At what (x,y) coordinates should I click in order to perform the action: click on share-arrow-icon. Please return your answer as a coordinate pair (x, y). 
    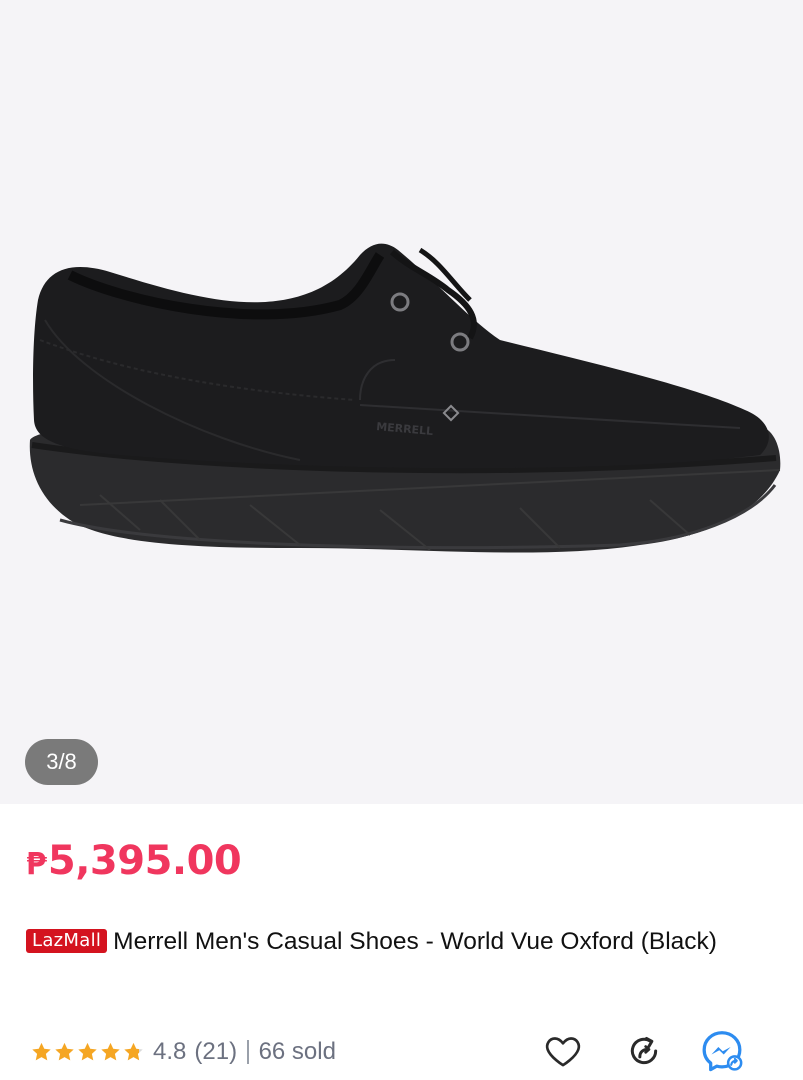
    Looking at the image, I should click on (644, 1051).